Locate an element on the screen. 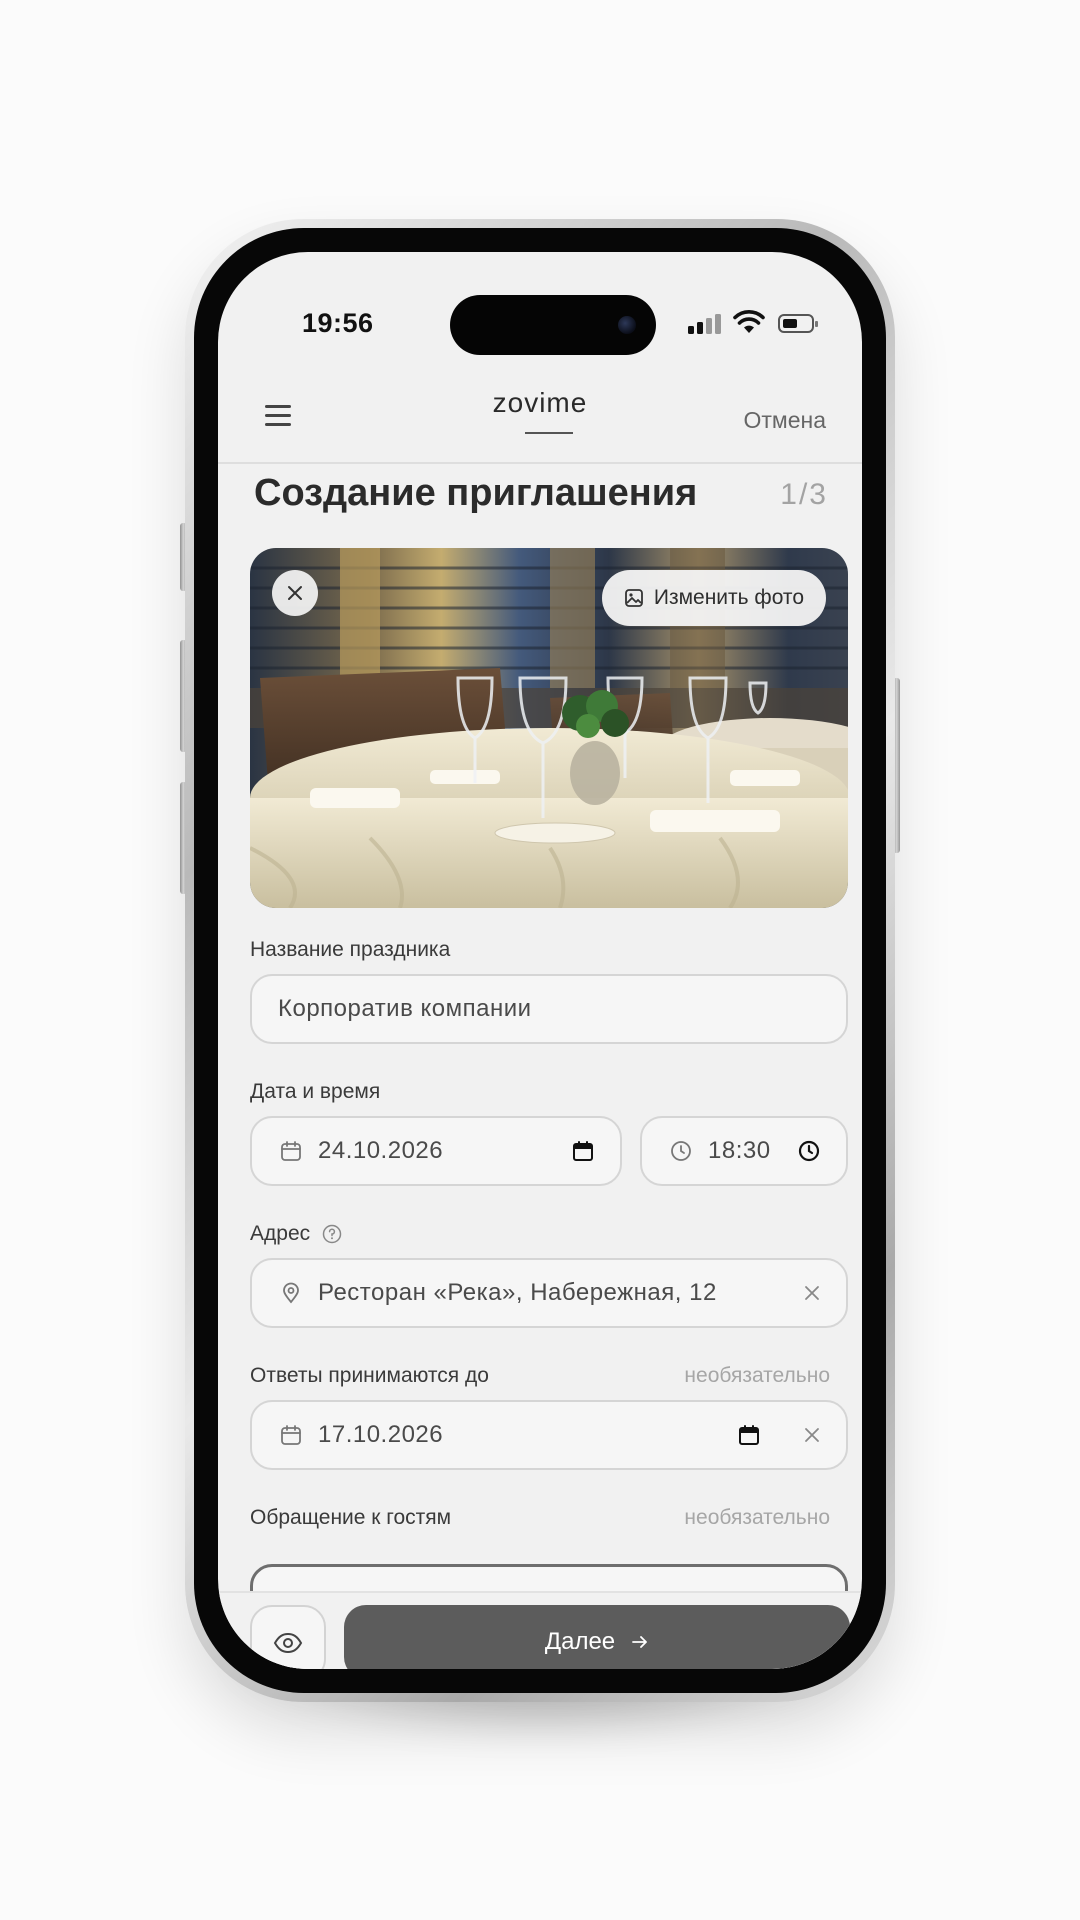 The width and height of the screenshot is (1080, 1920). next-button: Далее is located at coordinates (597, 1637).